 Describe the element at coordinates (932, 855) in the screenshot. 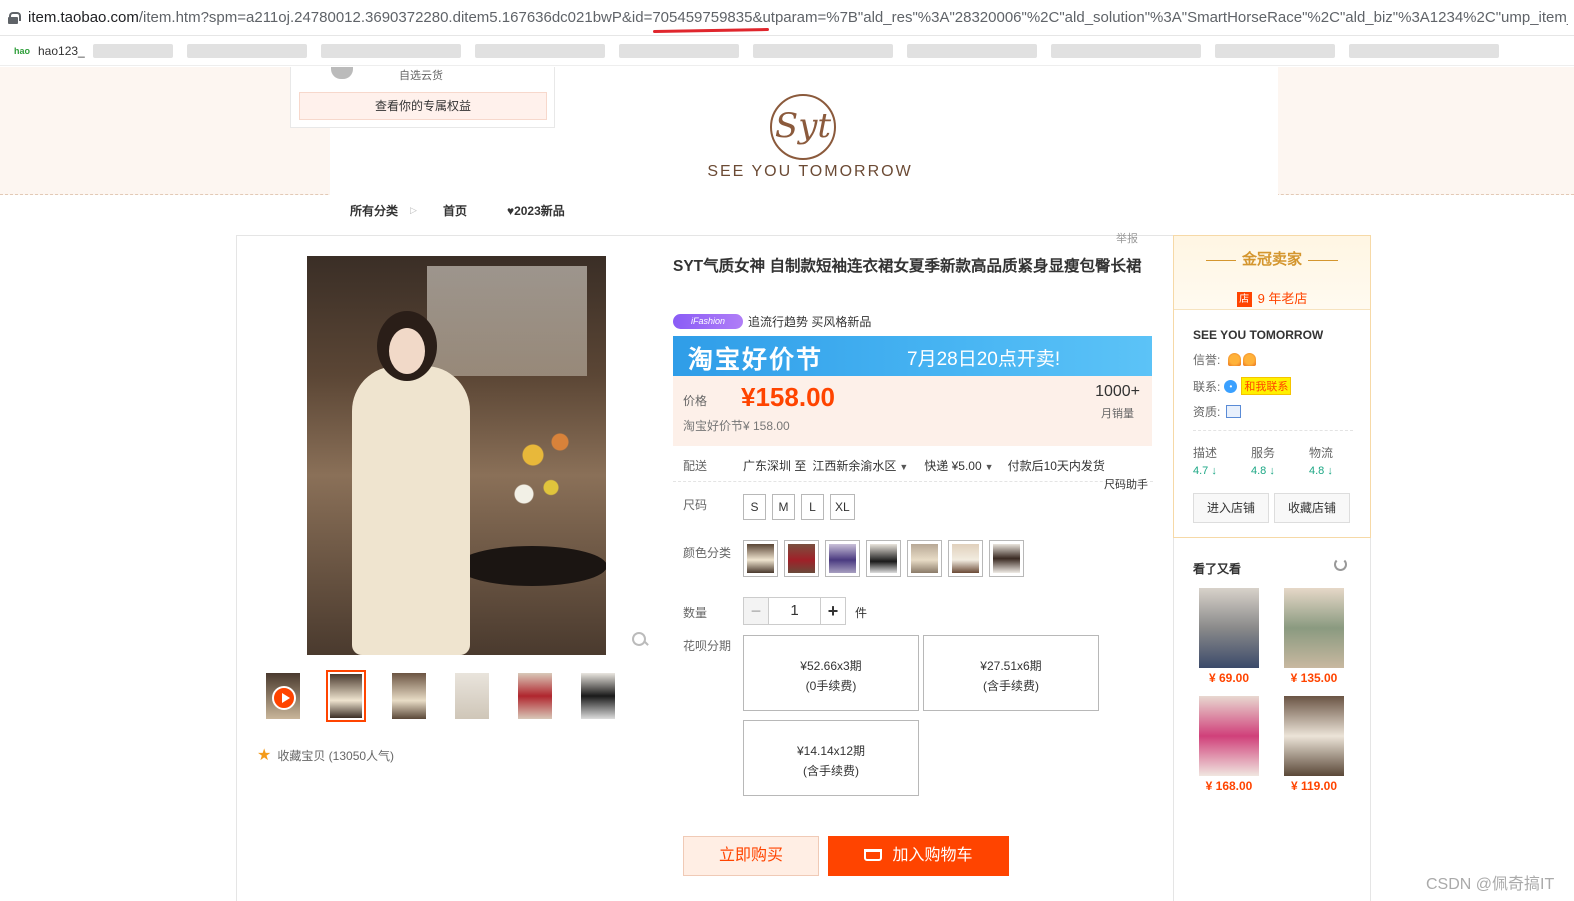

I see `add-to-cart-label: 加入购物车` at that location.